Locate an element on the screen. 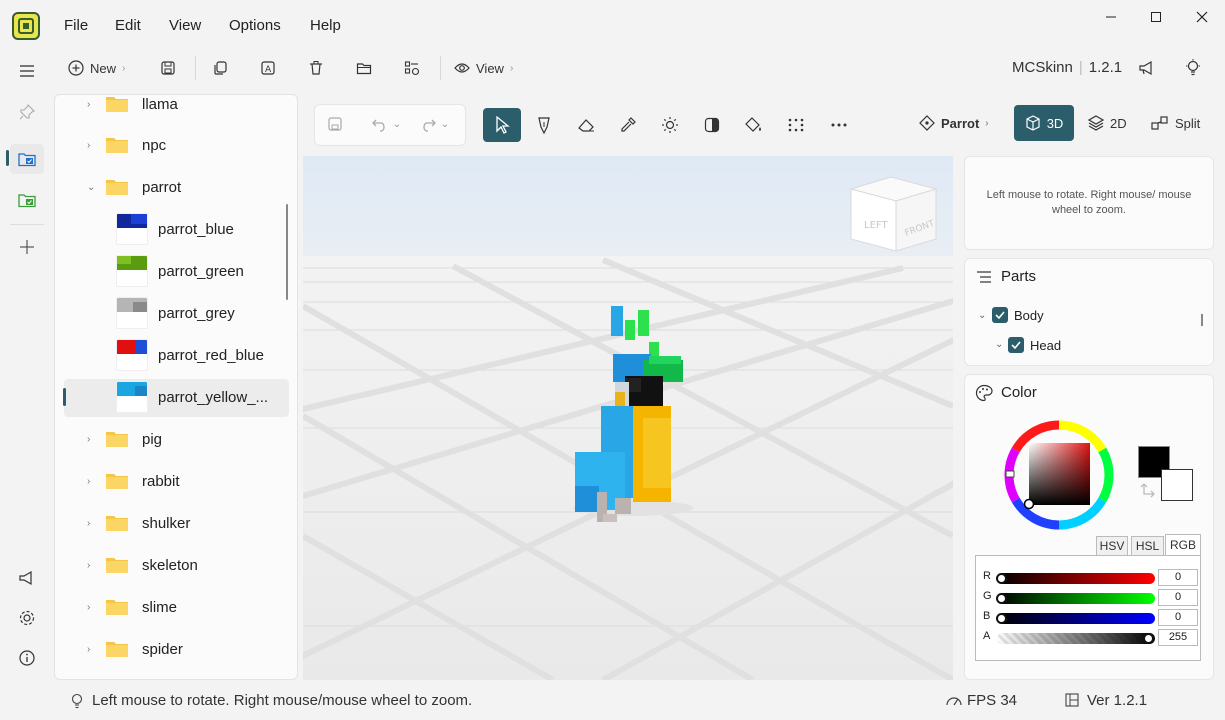 This screenshot has height=720, width=1225. color-wheel is located at coordinates (1059, 475).